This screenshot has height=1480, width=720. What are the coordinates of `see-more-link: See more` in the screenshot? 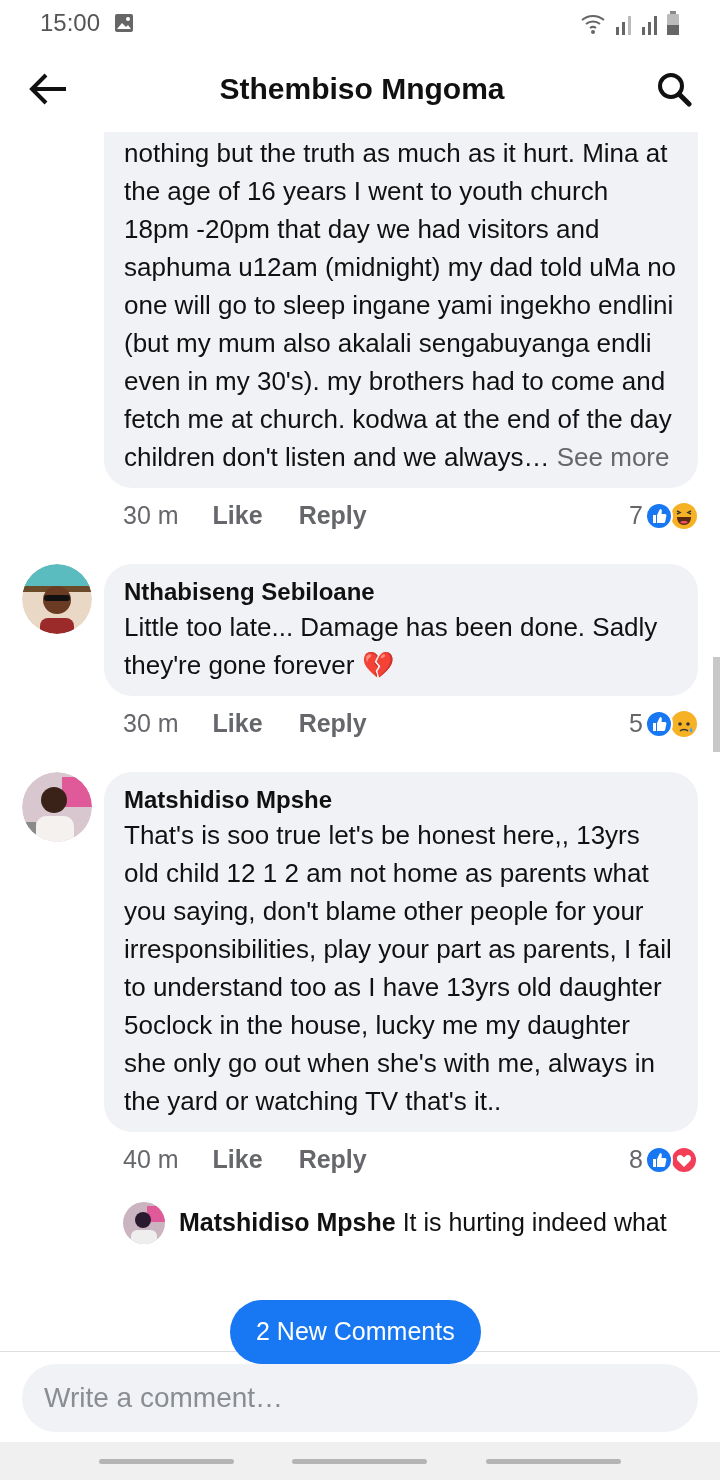 It's located at (609, 457).